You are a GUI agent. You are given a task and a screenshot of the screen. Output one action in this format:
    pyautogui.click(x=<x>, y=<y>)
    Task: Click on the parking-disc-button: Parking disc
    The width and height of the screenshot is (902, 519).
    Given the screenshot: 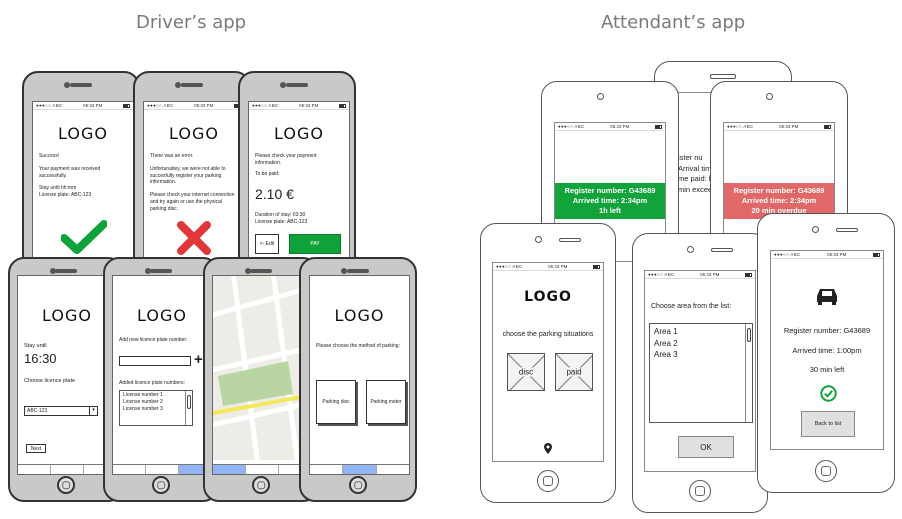 What is the action you would take?
    pyautogui.click(x=336, y=402)
    